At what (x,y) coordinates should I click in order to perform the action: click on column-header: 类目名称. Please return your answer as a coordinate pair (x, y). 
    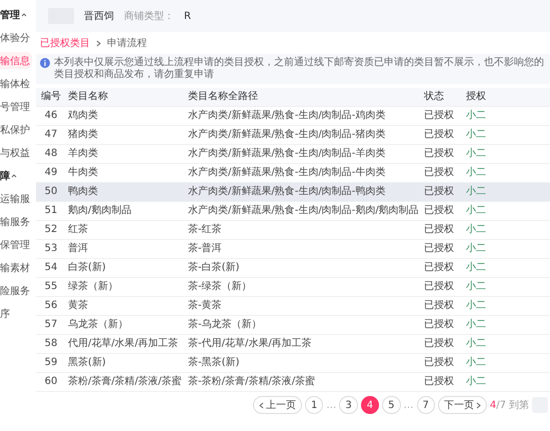
    Looking at the image, I should click on (88, 97).